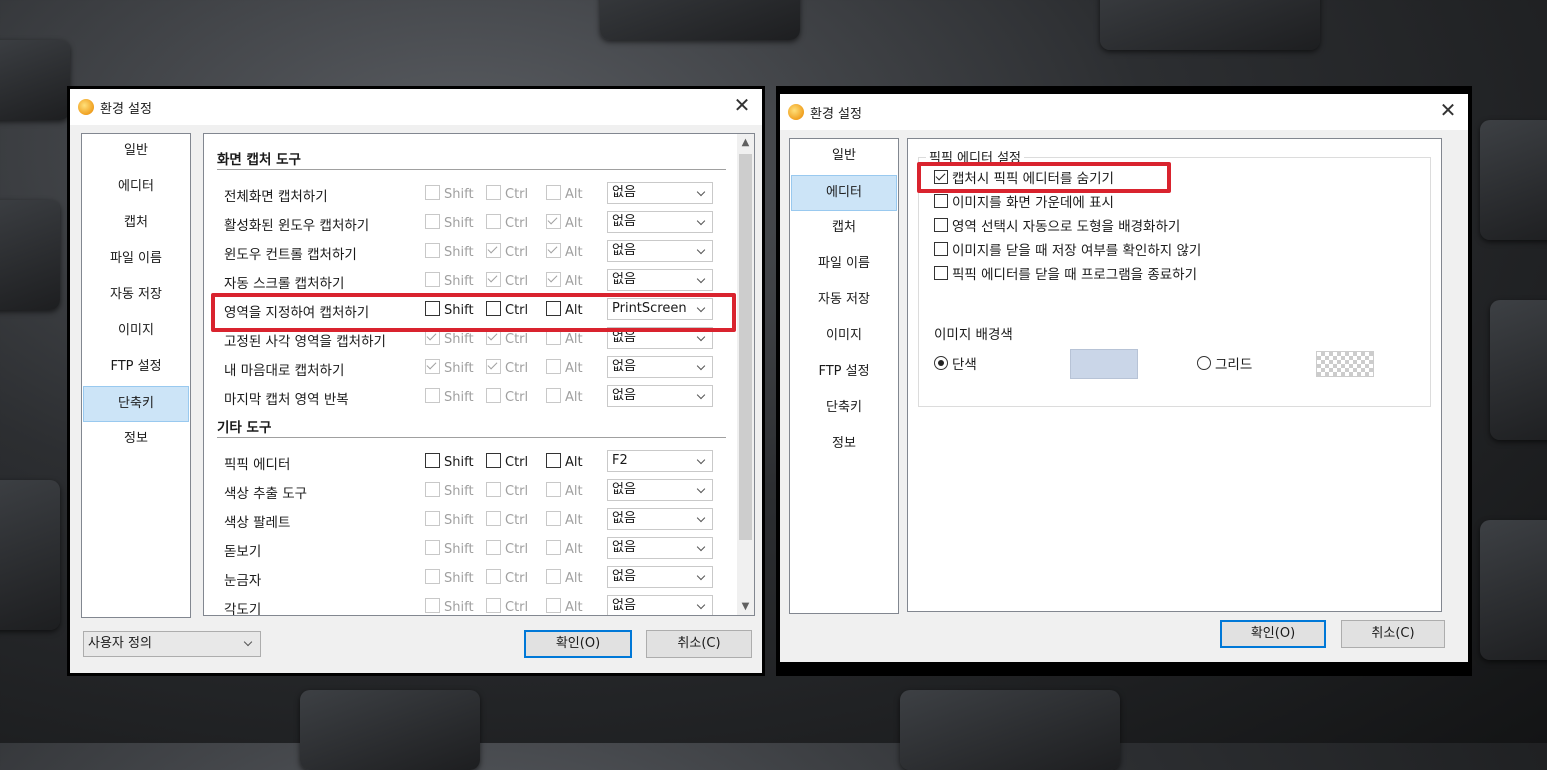 This screenshot has width=1547, height=770. What do you see at coordinates (1224, 363) in the screenshot?
I see `bg-grid-radio: 그리드` at bounding box center [1224, 363].